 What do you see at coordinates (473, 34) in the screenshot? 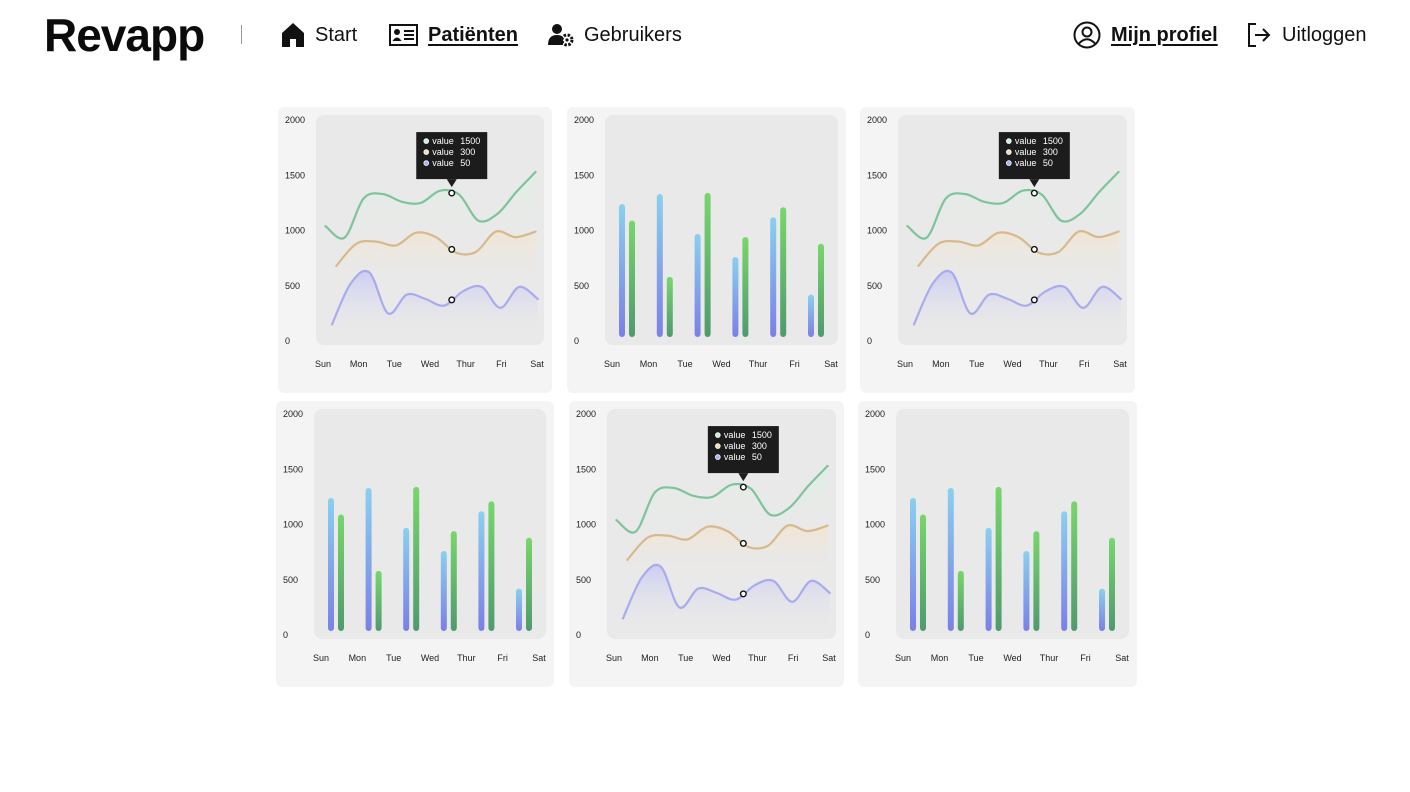
I see `nav-patients-label: Patiënten` at bounding box center [473, 34].